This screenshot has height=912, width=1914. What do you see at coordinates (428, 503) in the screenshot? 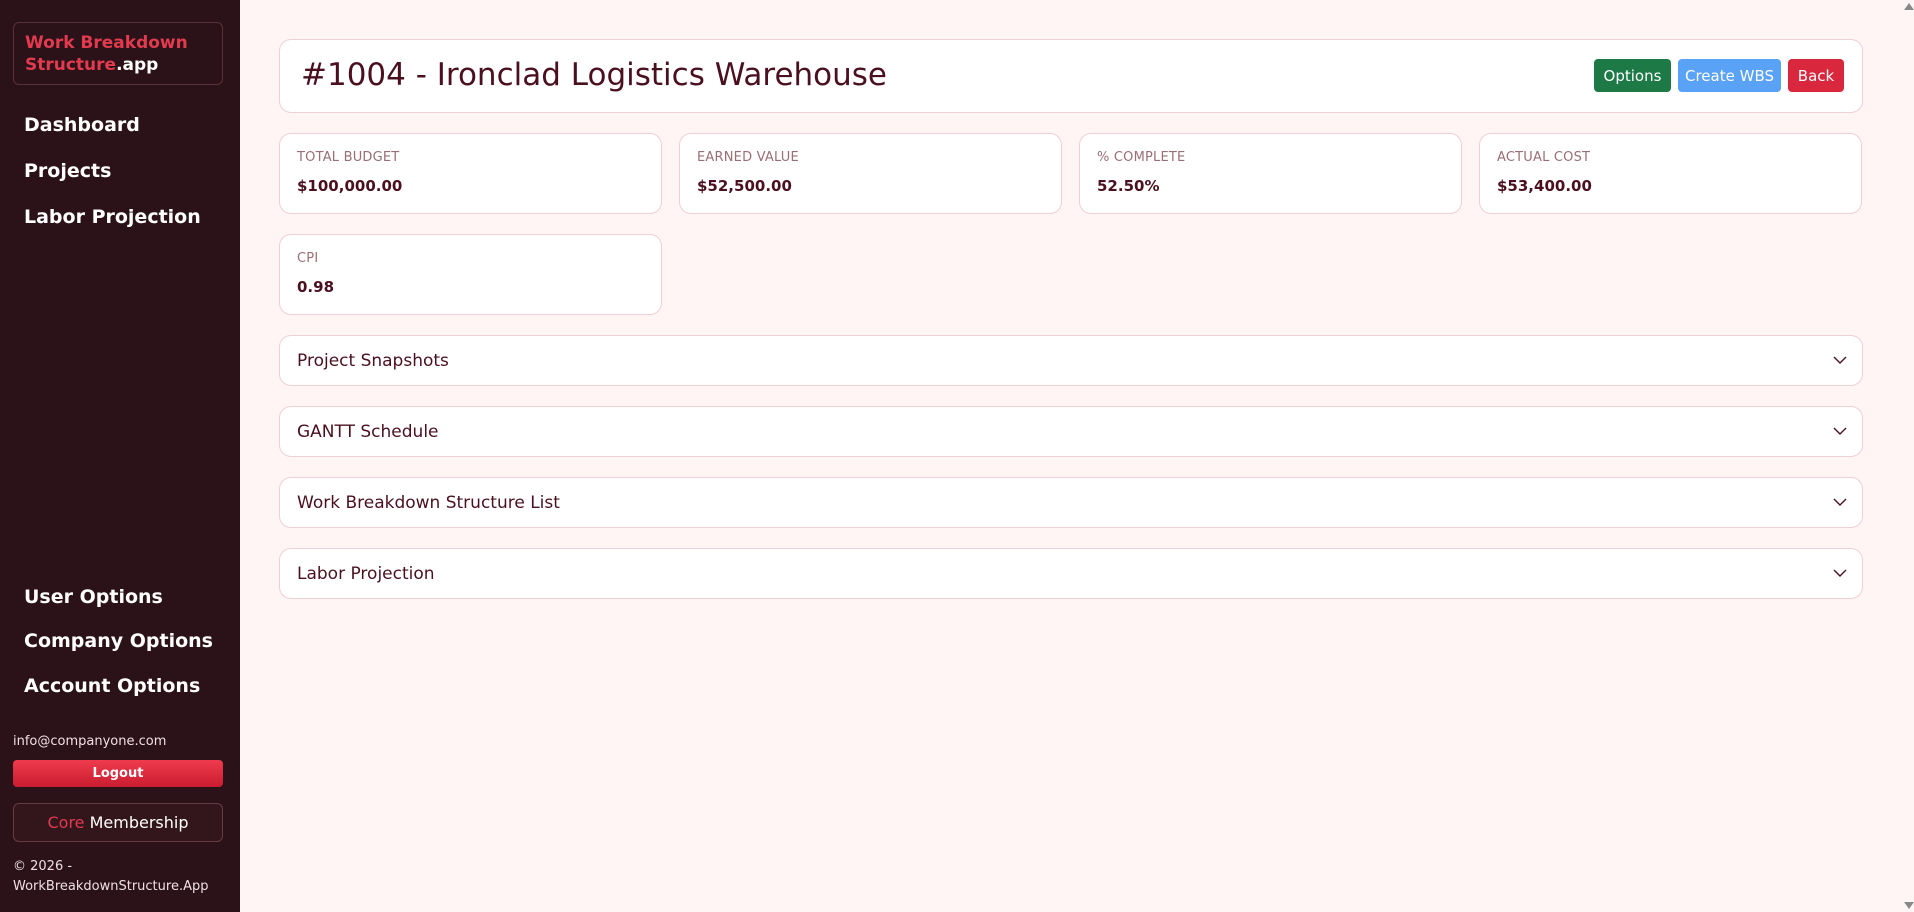
I see `accordion-title: Work Breakdown Structure List` at bounding box center [428, 503].